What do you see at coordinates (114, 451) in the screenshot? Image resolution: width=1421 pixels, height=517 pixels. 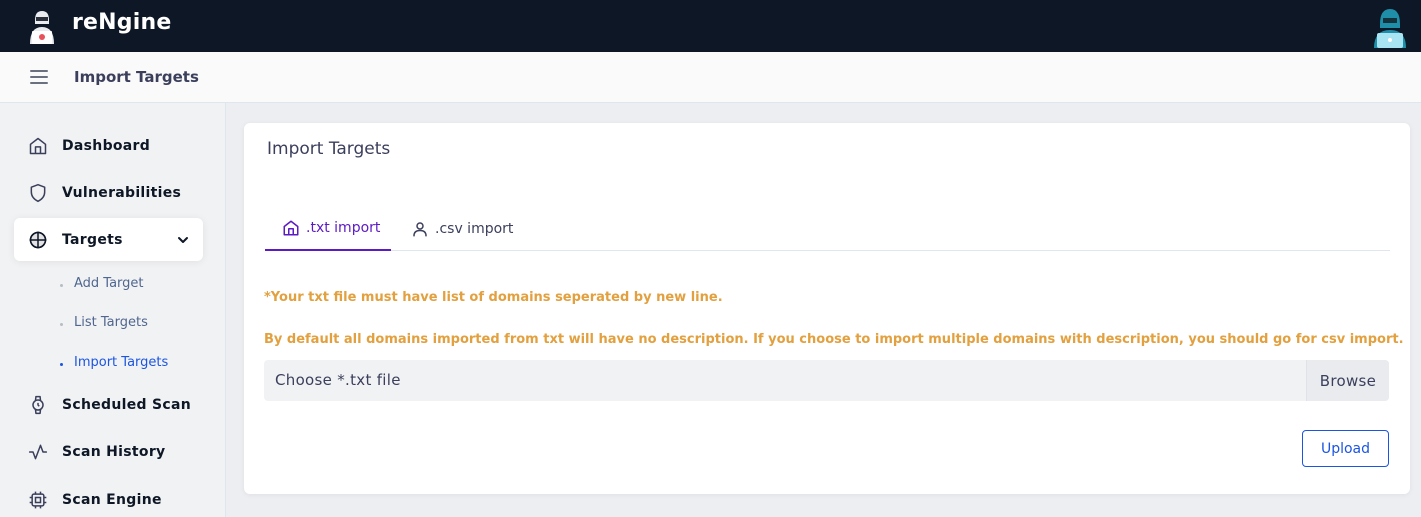 I see `sidebar-item-label: Scan History` at bounding box center [114, 451].